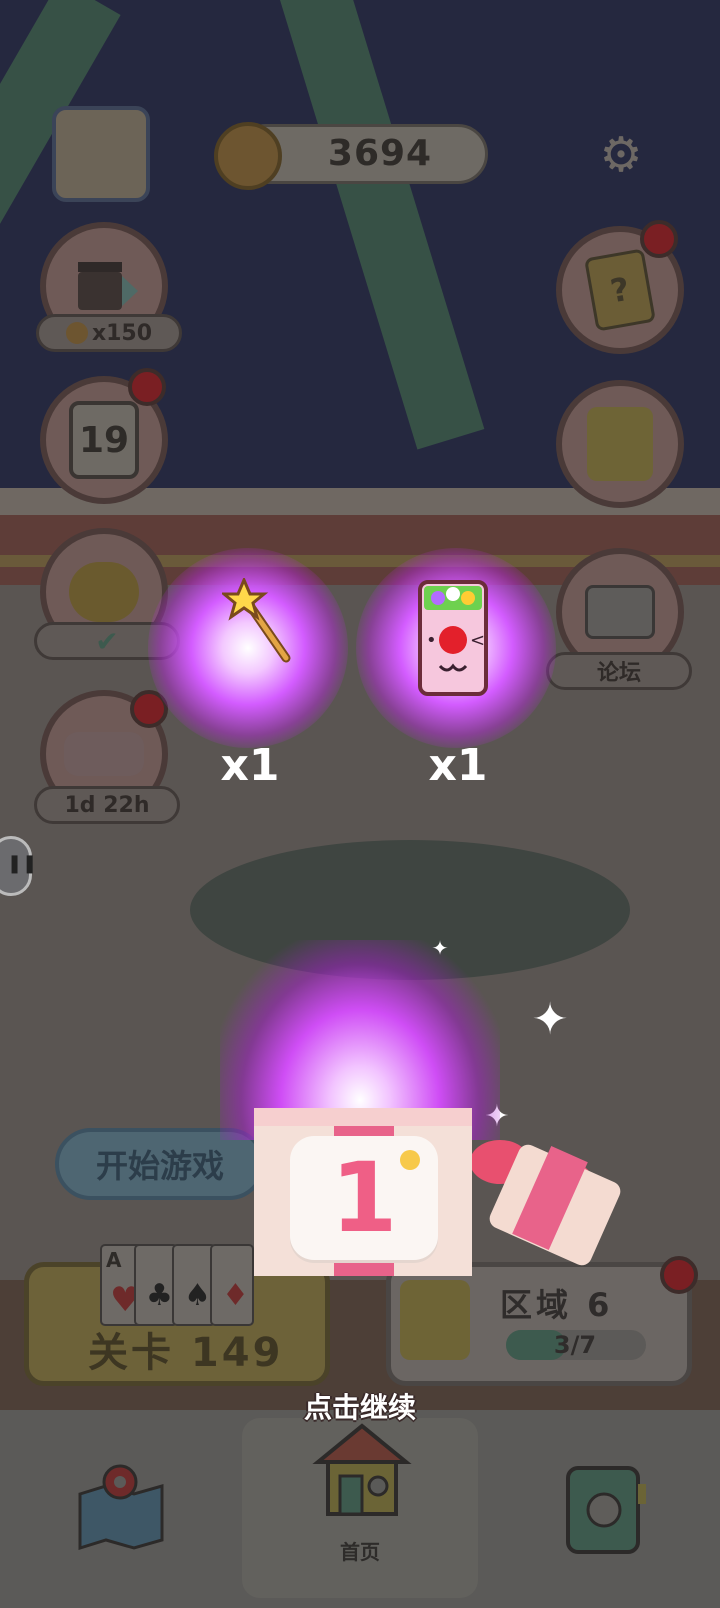 The height and width of the screenshot is (1608, 720). I want to click on chat-bubble-icon, so click(620, 612).